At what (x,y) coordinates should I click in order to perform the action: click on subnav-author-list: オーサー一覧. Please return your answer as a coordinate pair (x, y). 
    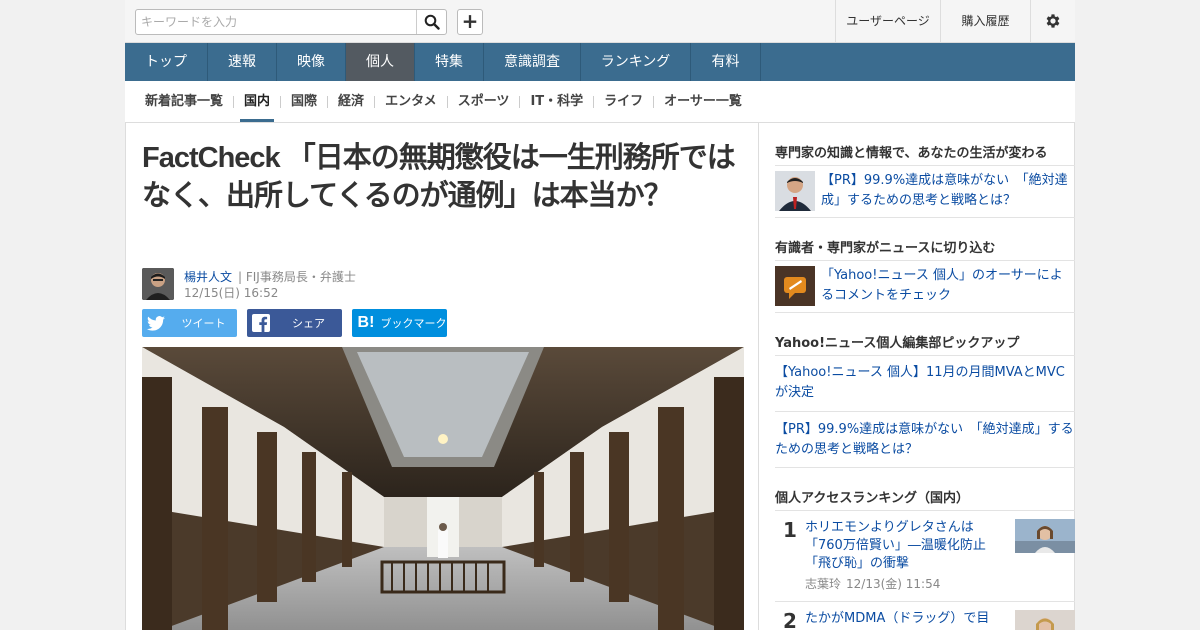
    Looking at the image, I should click on (703, 101).